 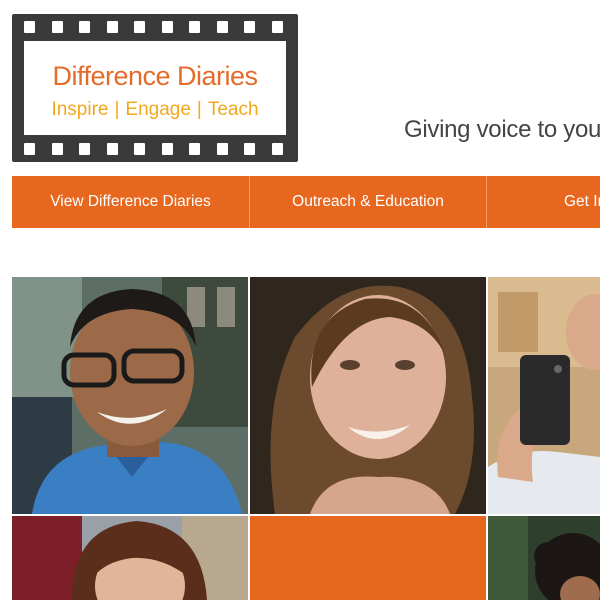 What do you see at coordinates (233, 109) in the screenshot?
I see `logo-tagline-word: Teach` at bounding box center [233, 109].